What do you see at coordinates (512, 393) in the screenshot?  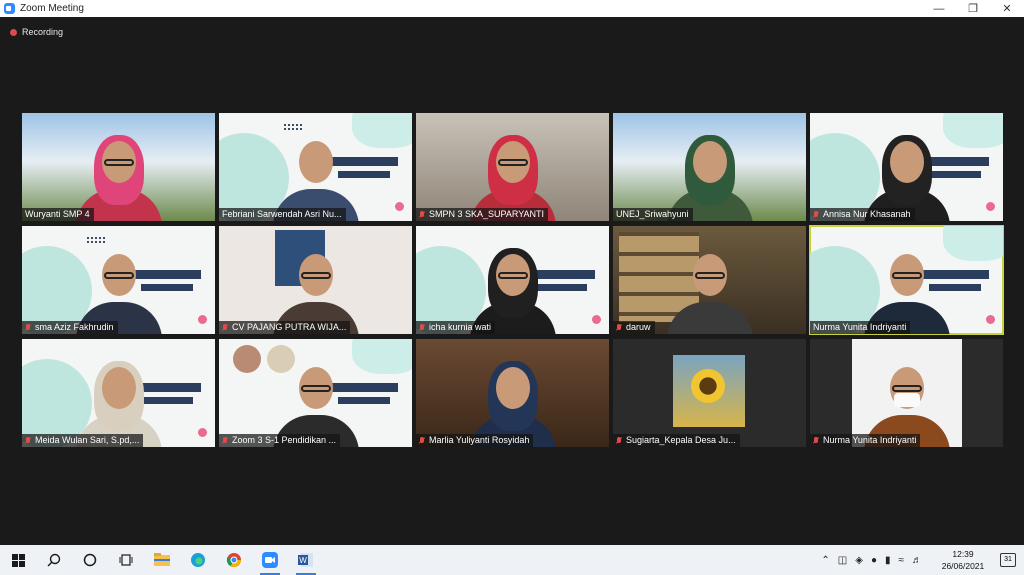 I see `participant-tile: Marlia Yuliyanti Rosyidah` at bounding box center [512, 393].